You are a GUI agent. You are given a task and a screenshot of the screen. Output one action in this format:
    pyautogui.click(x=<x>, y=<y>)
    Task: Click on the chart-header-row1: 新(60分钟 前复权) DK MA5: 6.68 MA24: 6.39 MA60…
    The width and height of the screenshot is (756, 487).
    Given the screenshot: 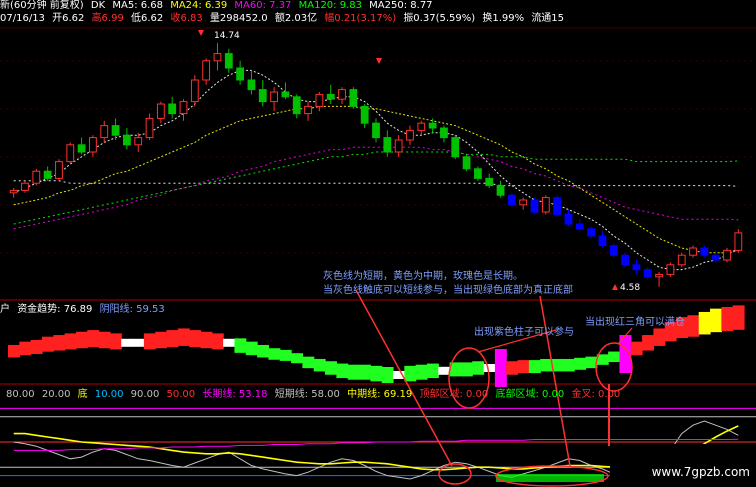 What is the action you would take?
    pyautogui.click(x=218, y=6)
    